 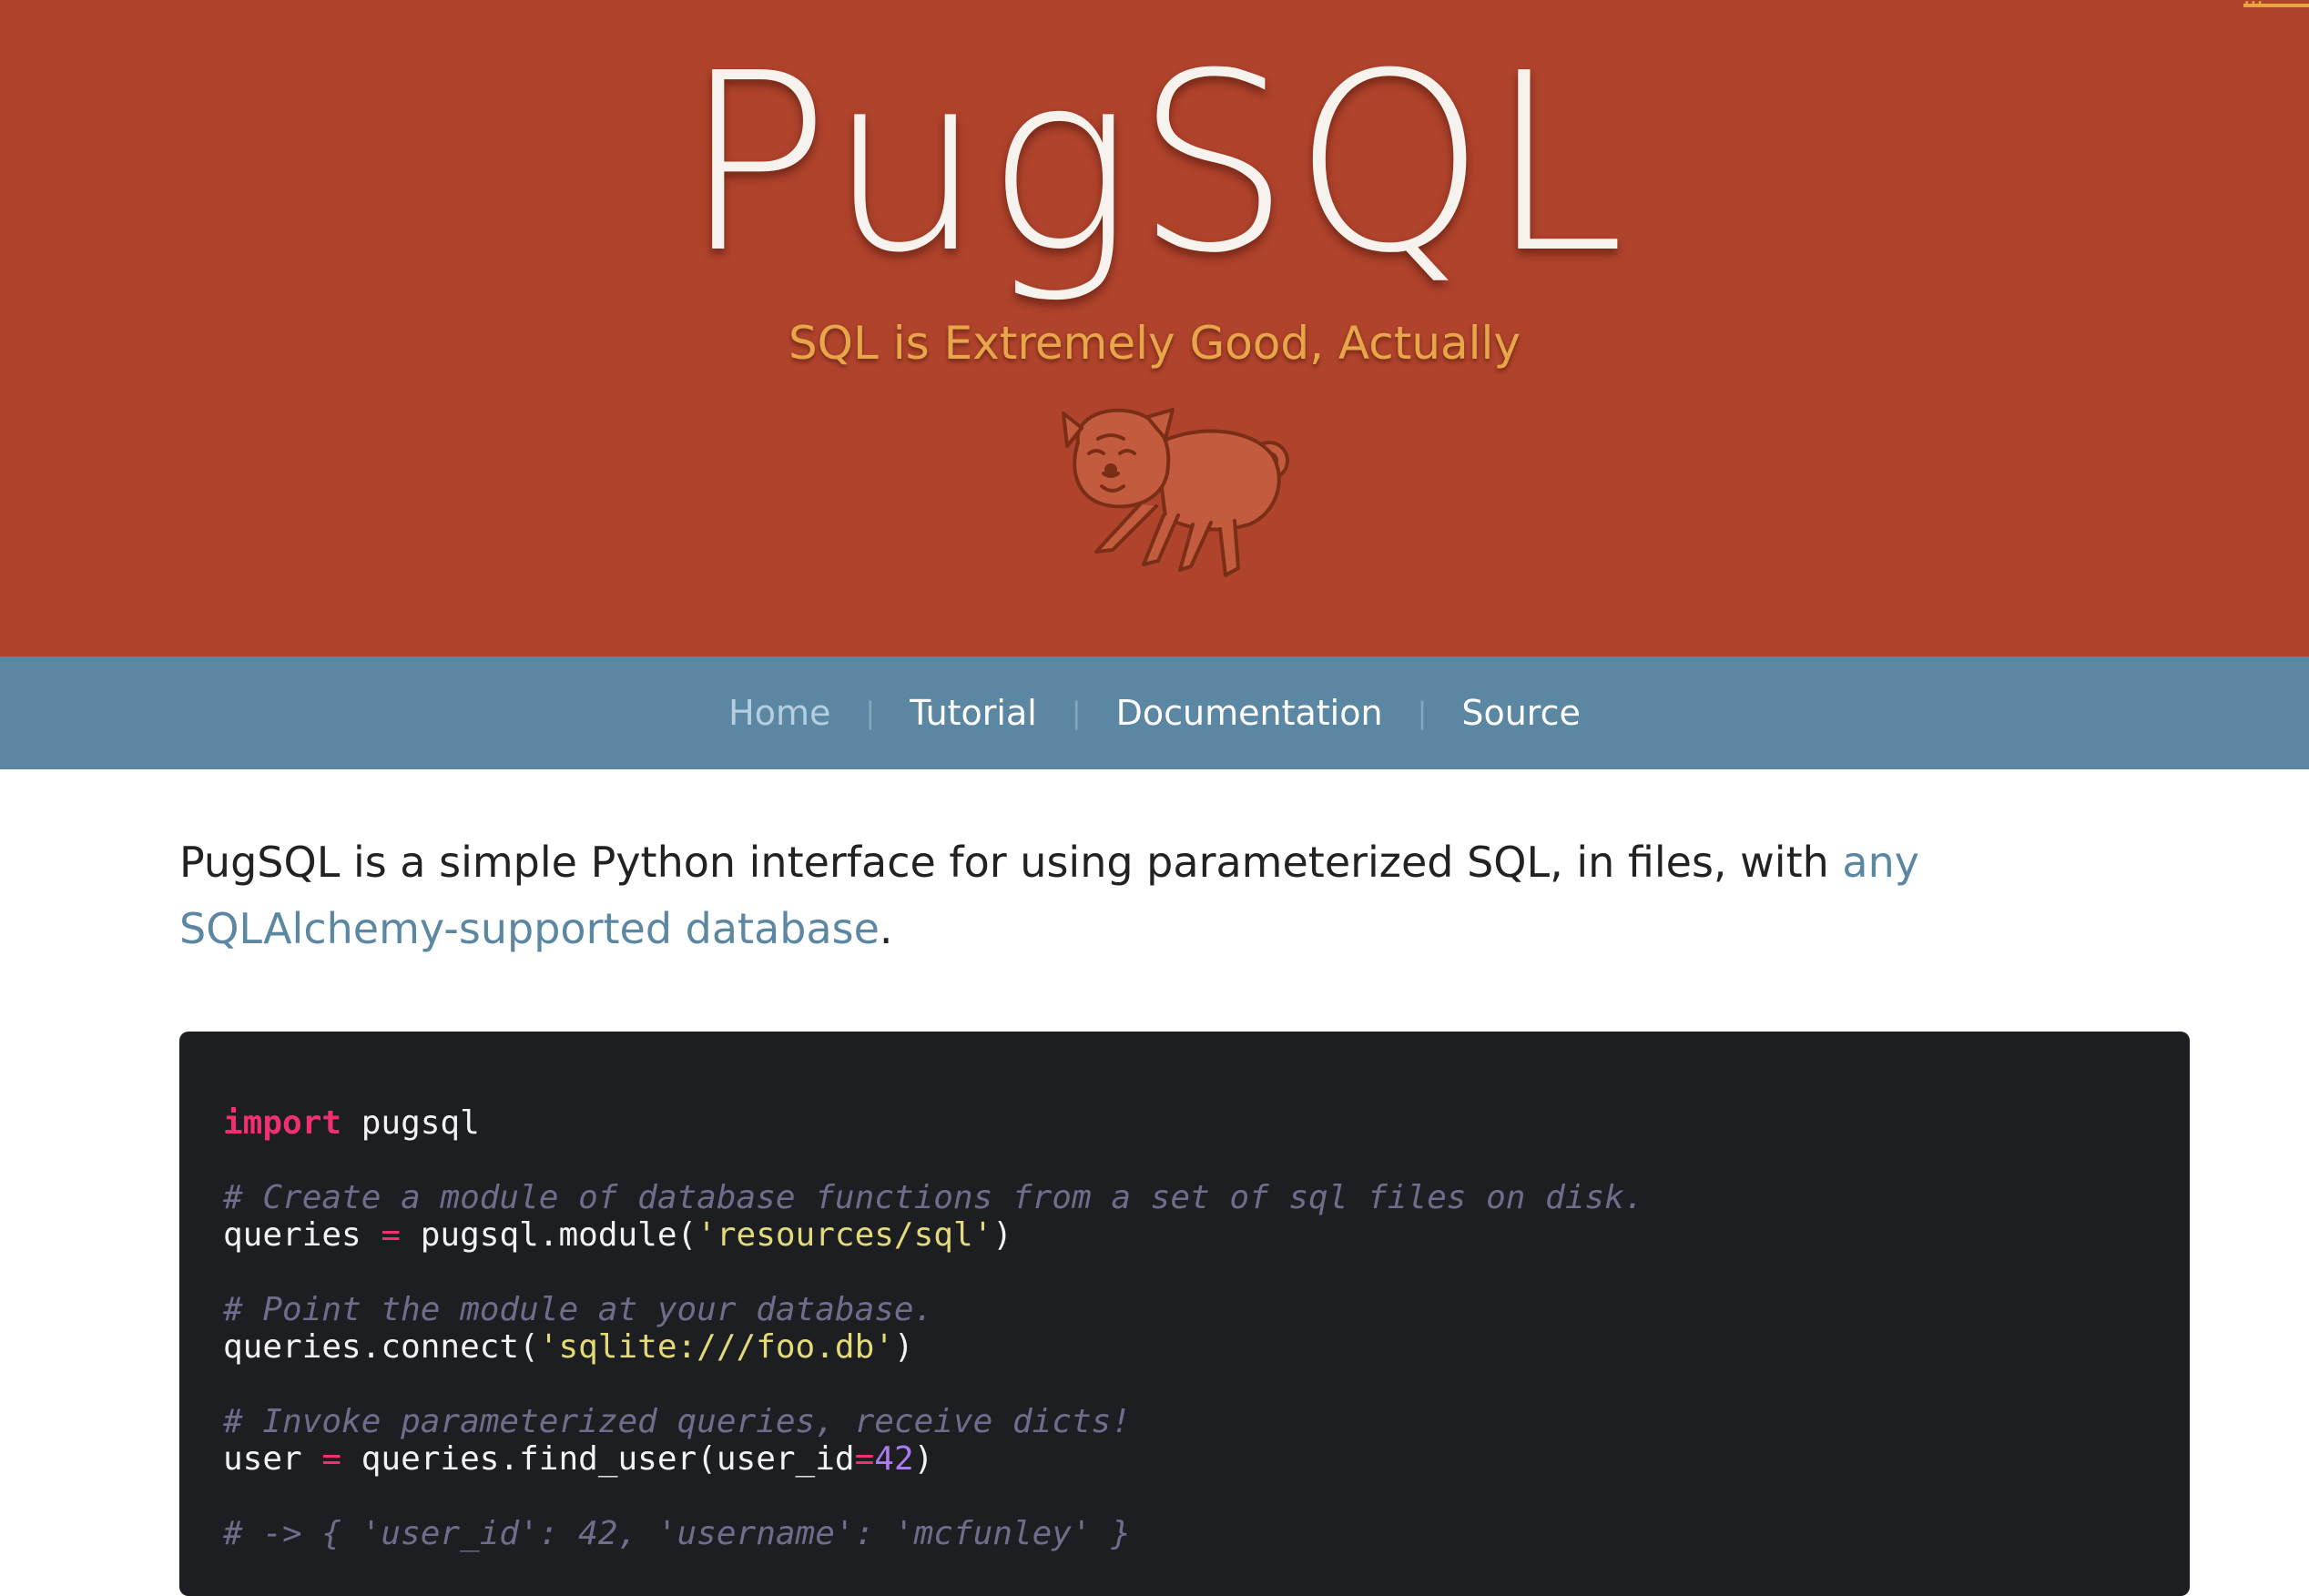 What do you see at coordinates (272, 1459) in the screenshot?
I see `code-text: user` at bounding box center [272, 1459].